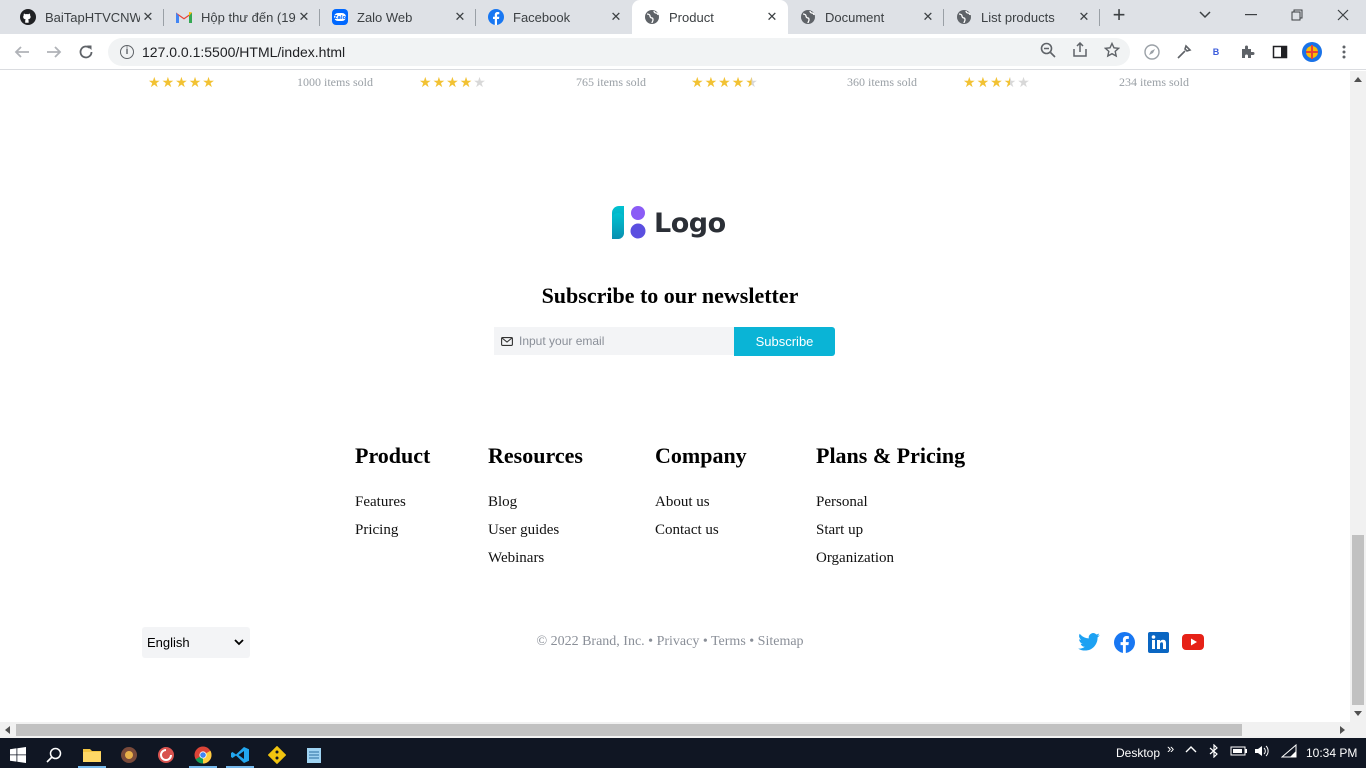 The width and height of the screenshot is (1366, 768). Describe the element at coordinates (1080, 50) in the screenshot. I see `share-icon` at that location.